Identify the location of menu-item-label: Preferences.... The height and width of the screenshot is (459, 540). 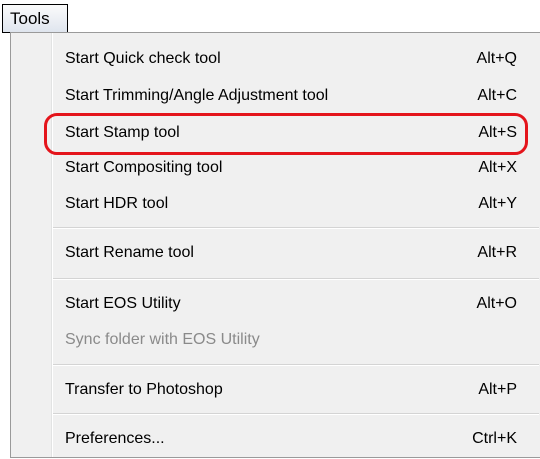
(115, 438).